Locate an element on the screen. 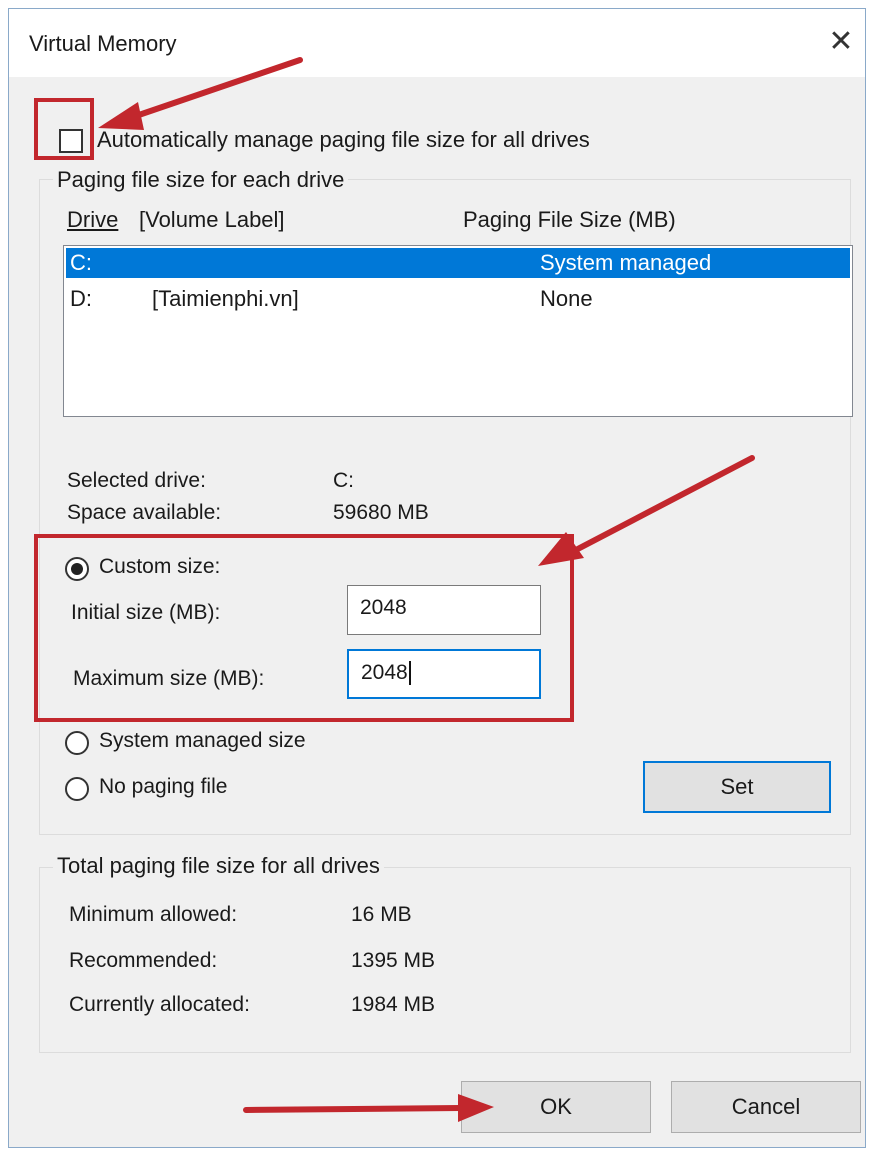 The height and width of the screenshot is (1155, 870). drive-paging-size: None is located at coordinates (566, 298).